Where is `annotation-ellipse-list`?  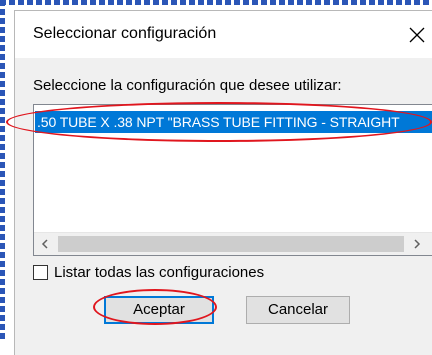 annotation-ellipse-list is located at coordinates (219, 122).